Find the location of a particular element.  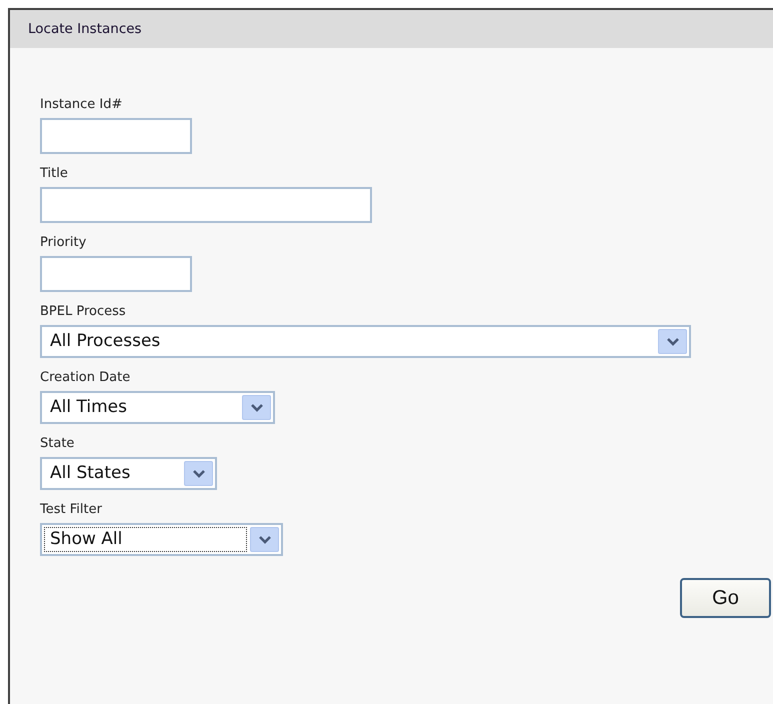

field-label: Test Filter is located at coordinates (71, 509).